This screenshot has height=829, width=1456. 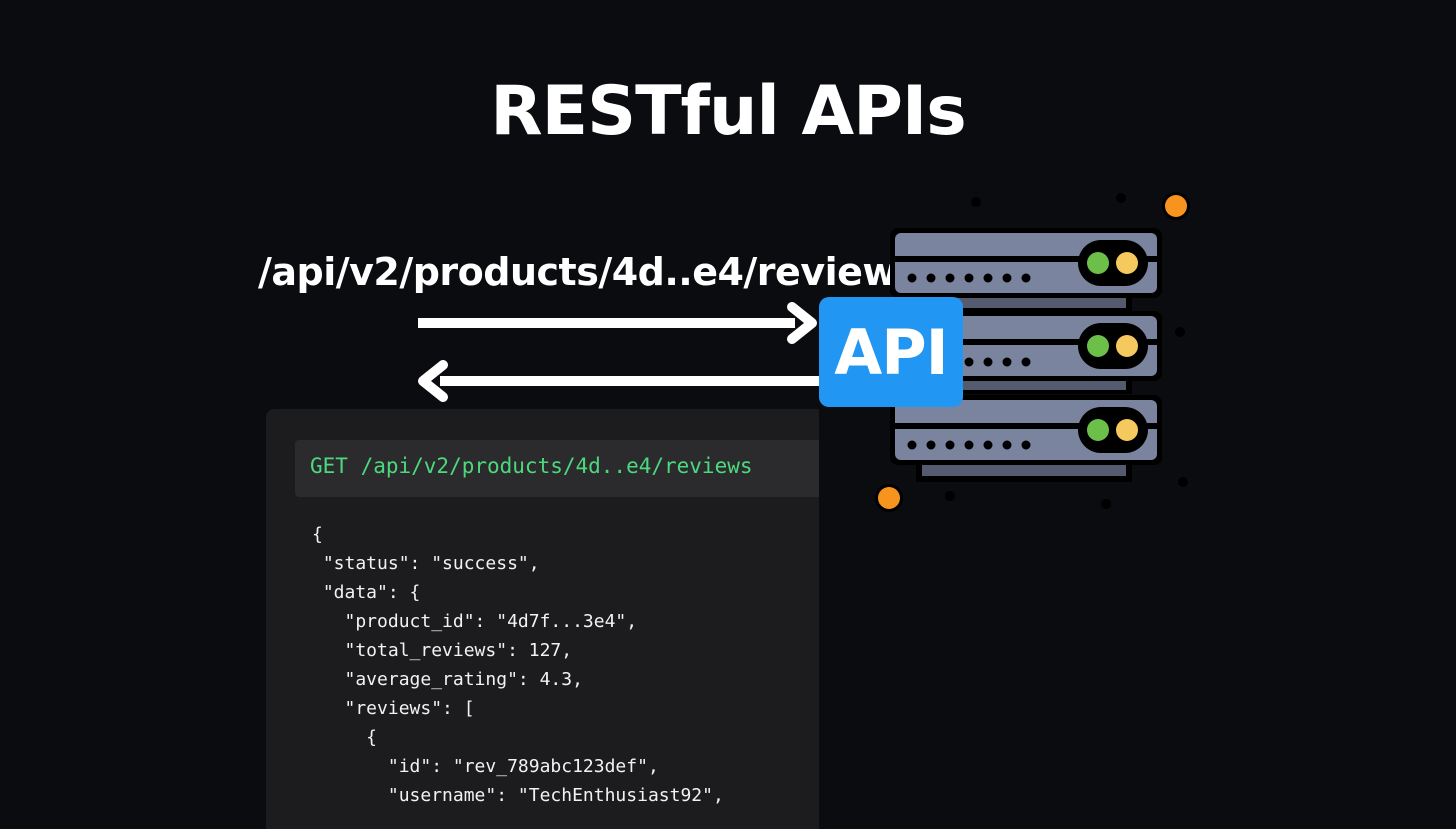 What do you see at coordinates (475, 621) in the screenshot?
I see `json-line: "product_id": "4d7f...3e4",` at bounding box center [475, 621].